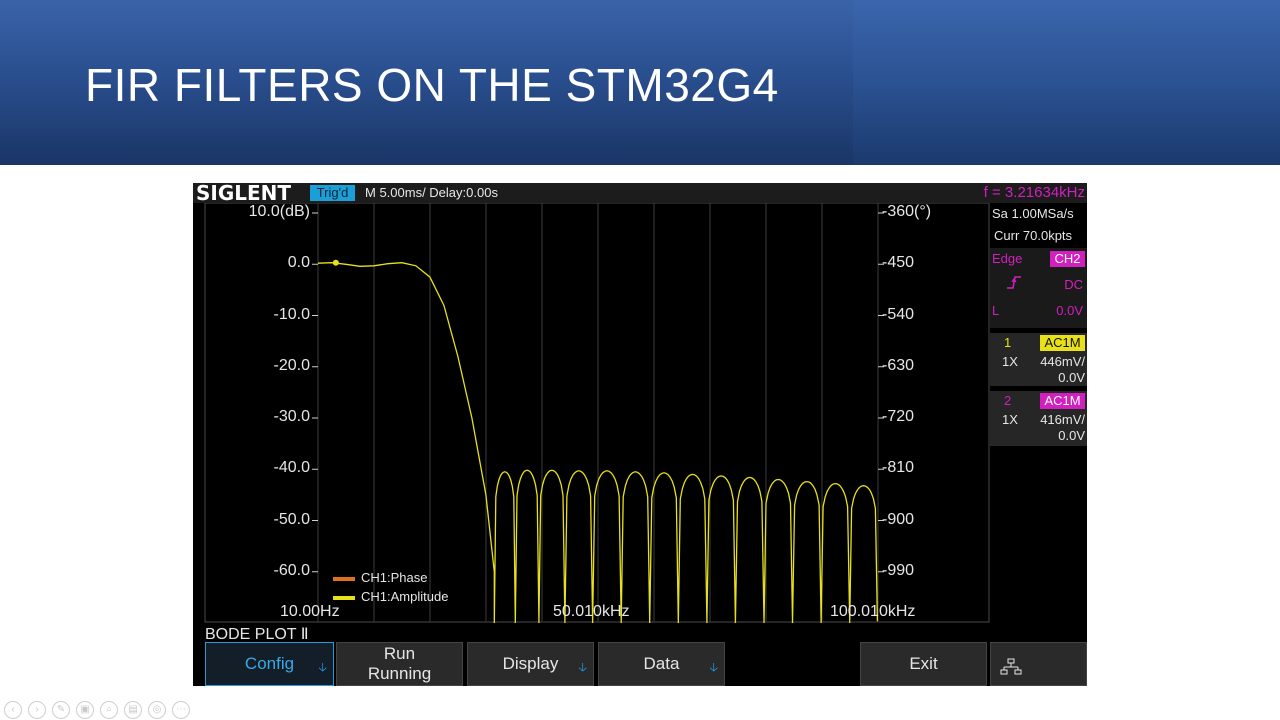  What do you see at coordinates (13, 710) in the screenshot?
I see `prev-slide-icon: ‹` at bounding box center [13, 710].